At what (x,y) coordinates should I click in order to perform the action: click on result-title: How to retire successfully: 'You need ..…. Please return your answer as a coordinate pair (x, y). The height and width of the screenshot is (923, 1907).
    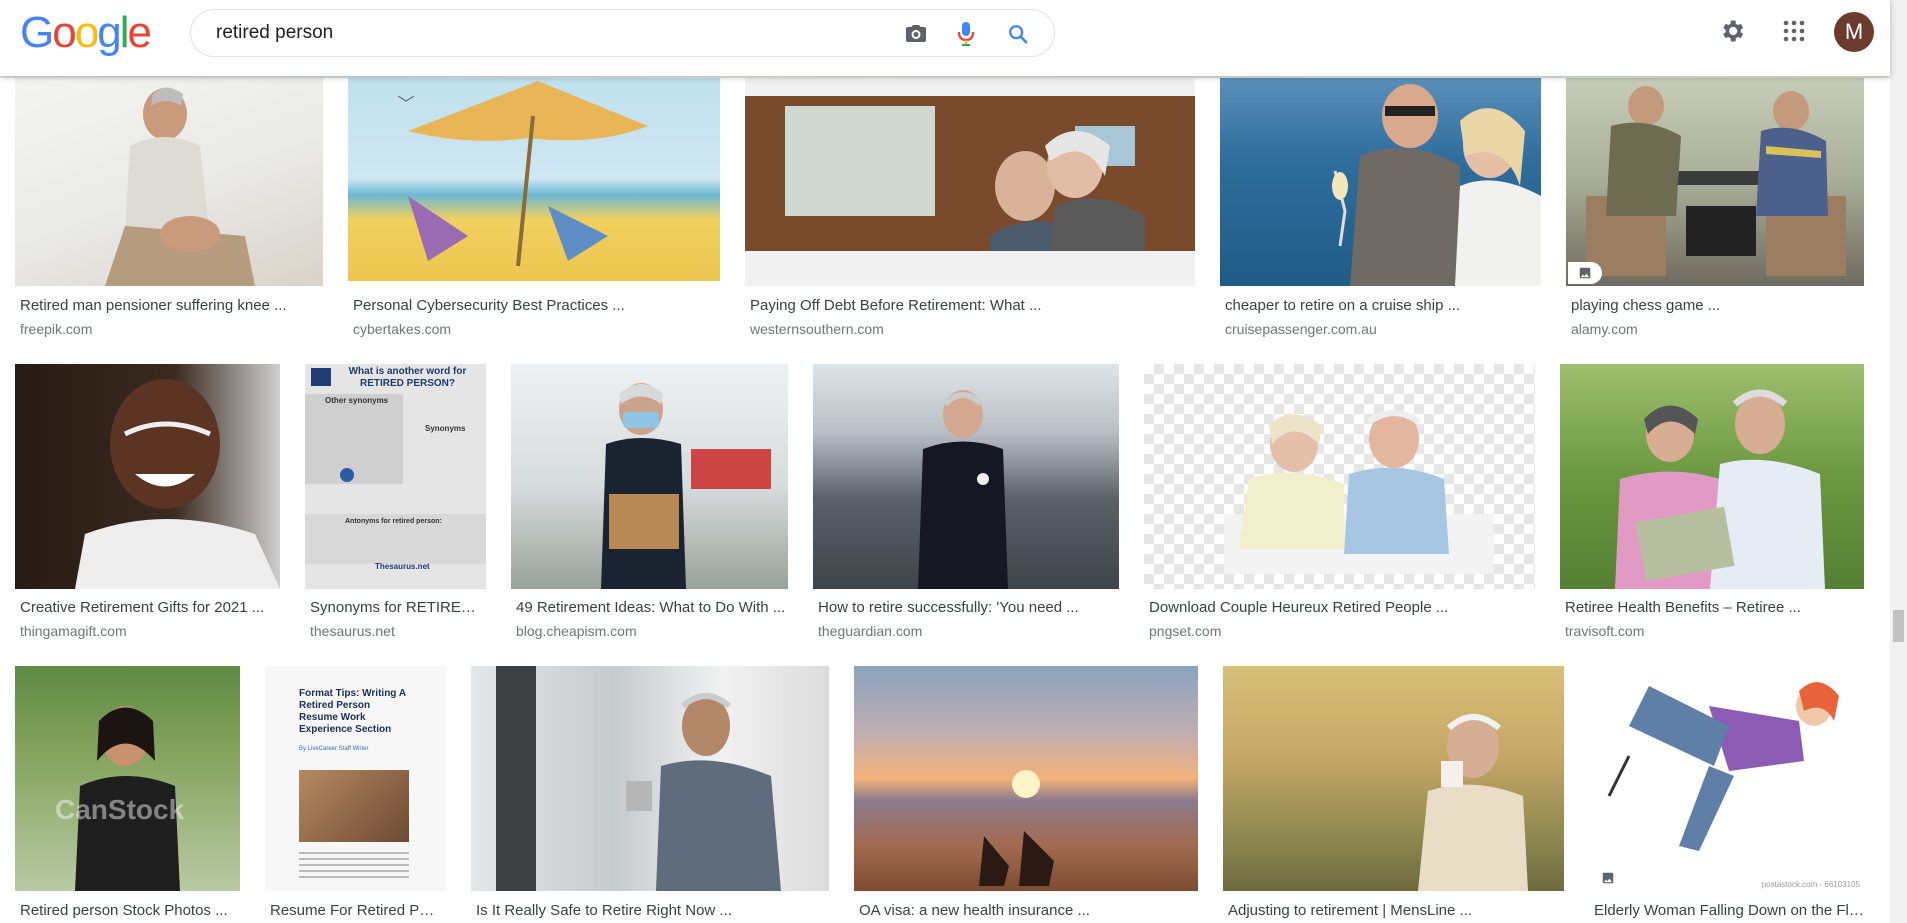
    Looking at the image, I should click on (968, 607).